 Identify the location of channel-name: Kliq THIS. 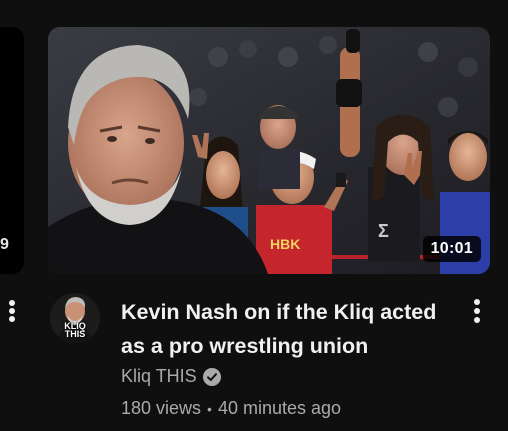
(159, 376).